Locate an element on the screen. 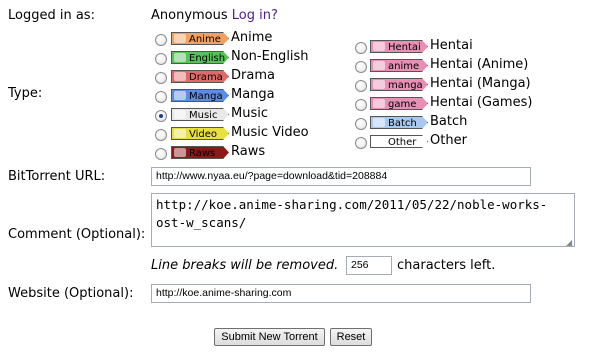 The width and height of the screenshot is (606, 352). login-link: Log in? is located at coordinates (255, 15).